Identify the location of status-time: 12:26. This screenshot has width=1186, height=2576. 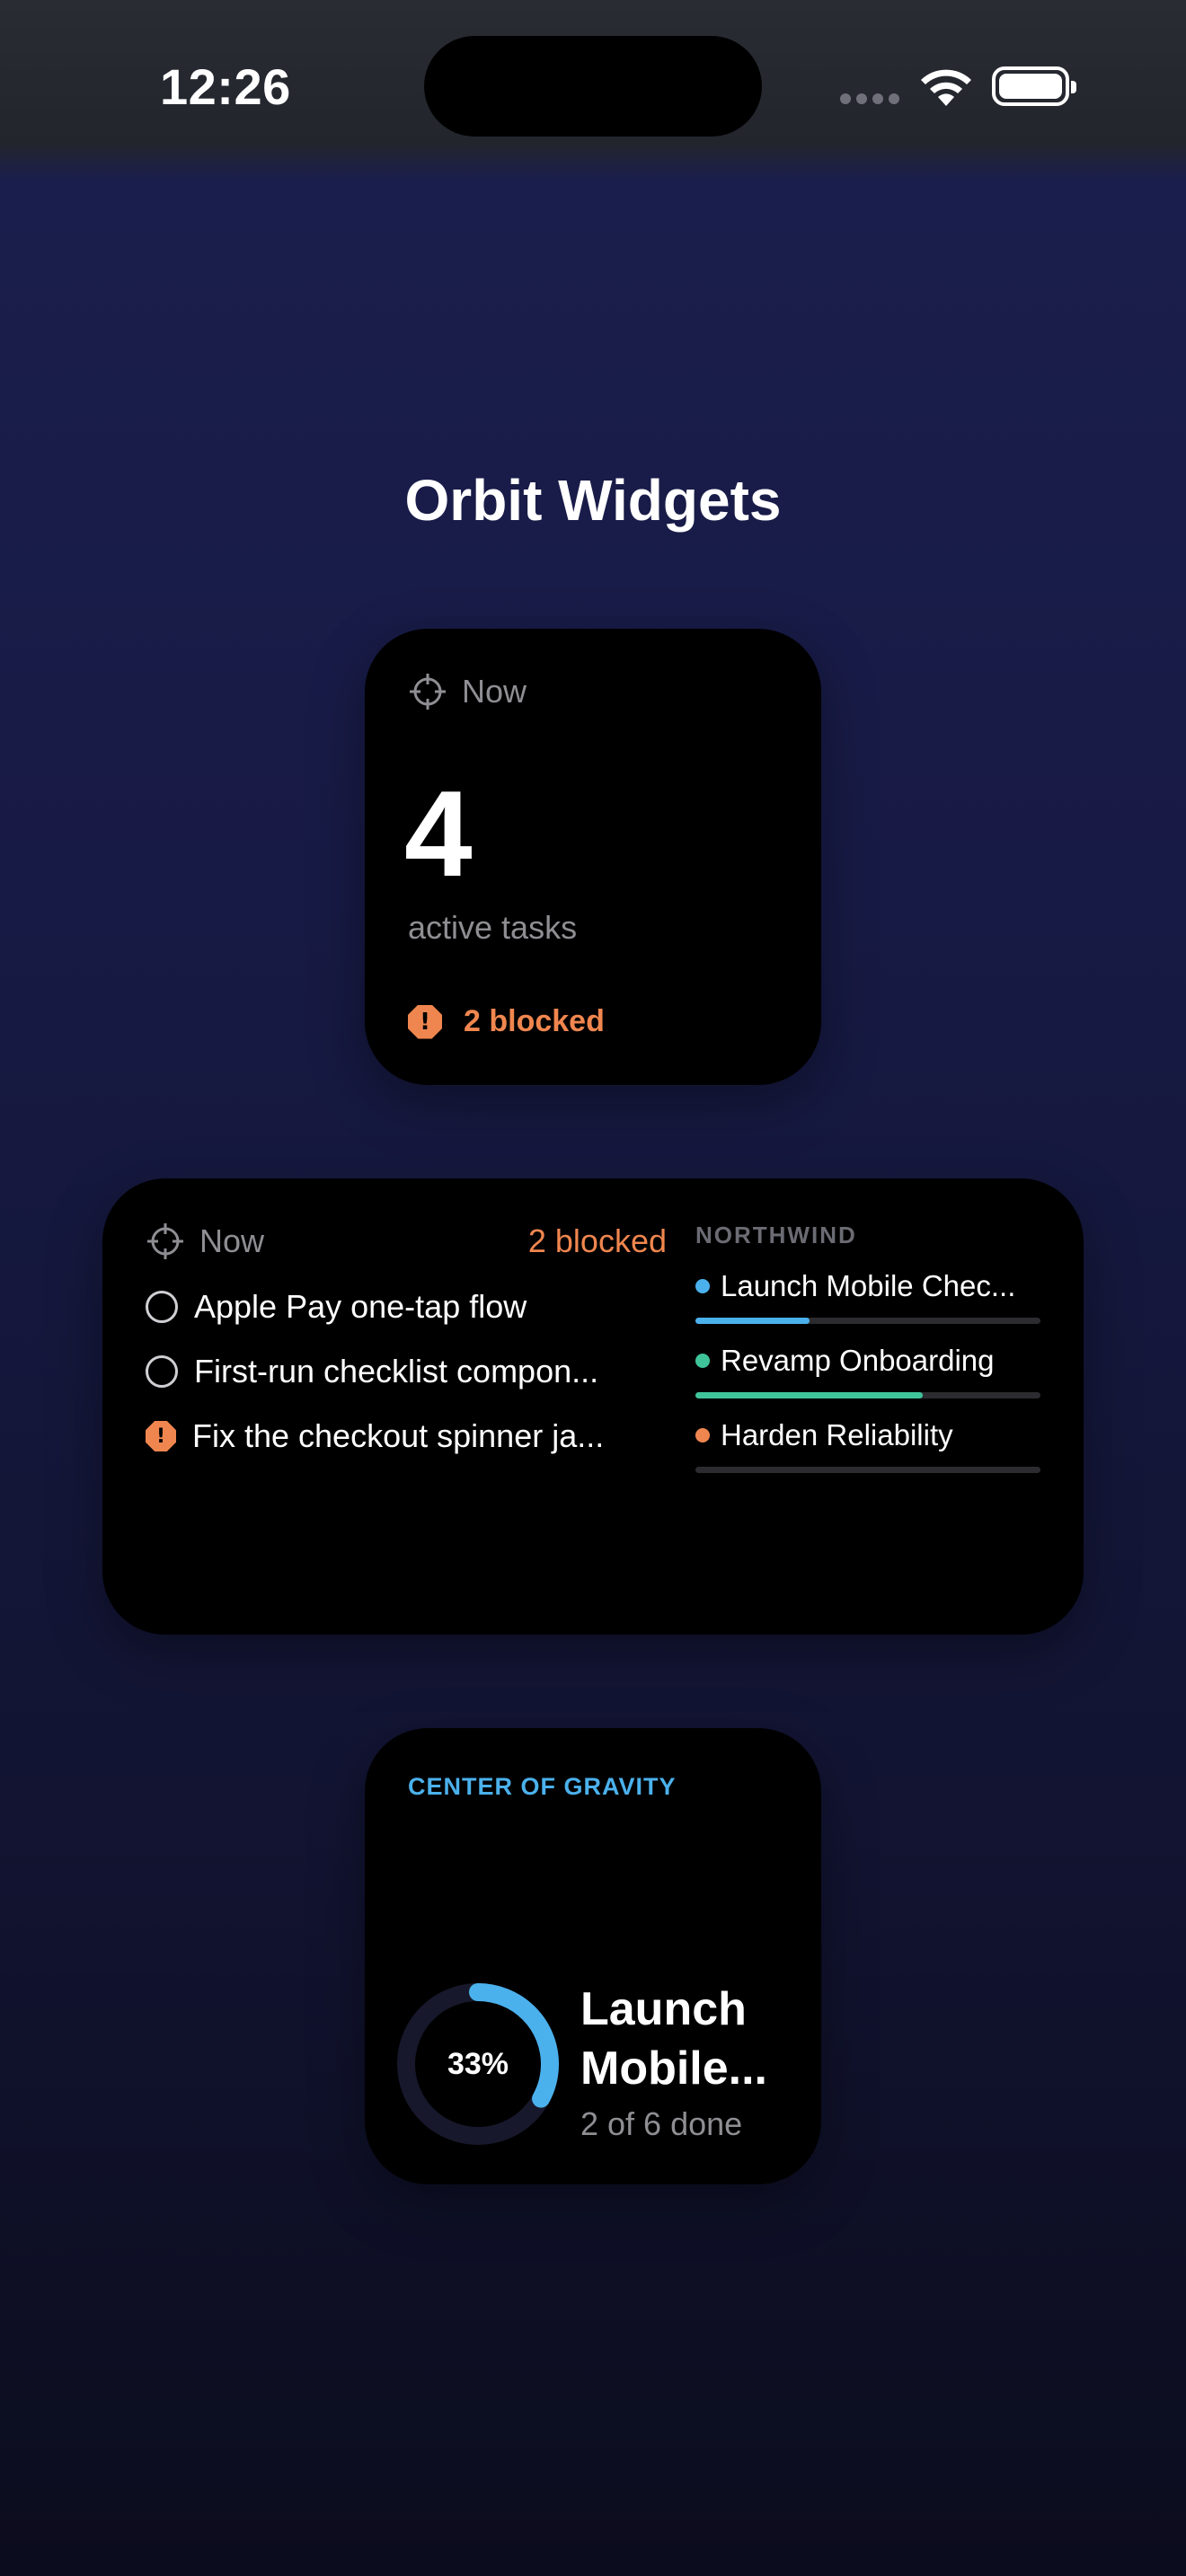
(225, 86).